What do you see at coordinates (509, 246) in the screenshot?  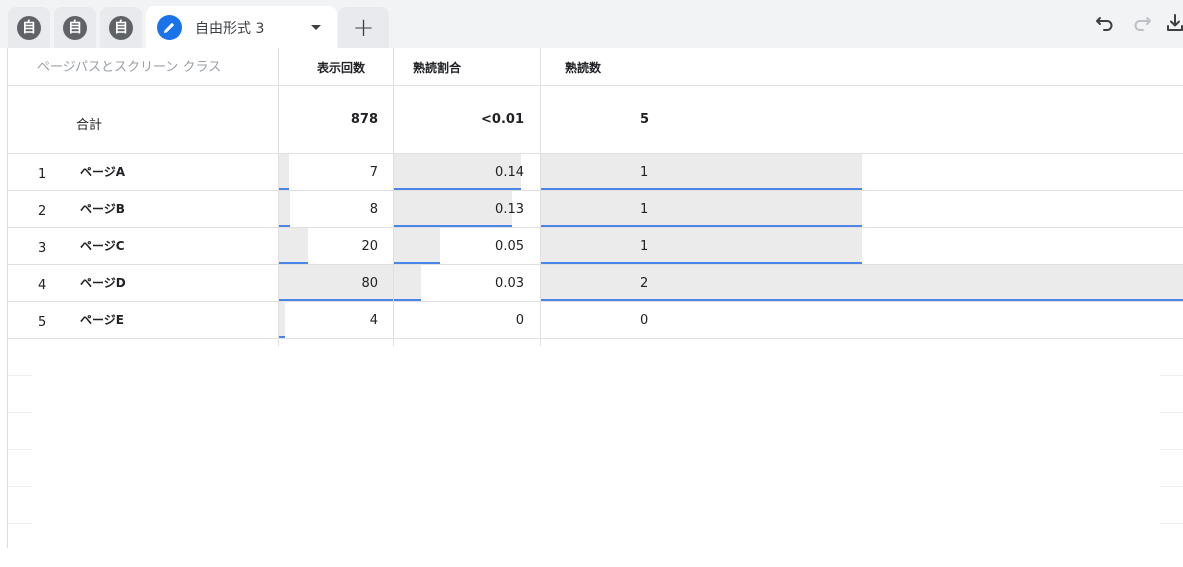 I see `row-rate: 0.05` at bounding box center [509, 246].